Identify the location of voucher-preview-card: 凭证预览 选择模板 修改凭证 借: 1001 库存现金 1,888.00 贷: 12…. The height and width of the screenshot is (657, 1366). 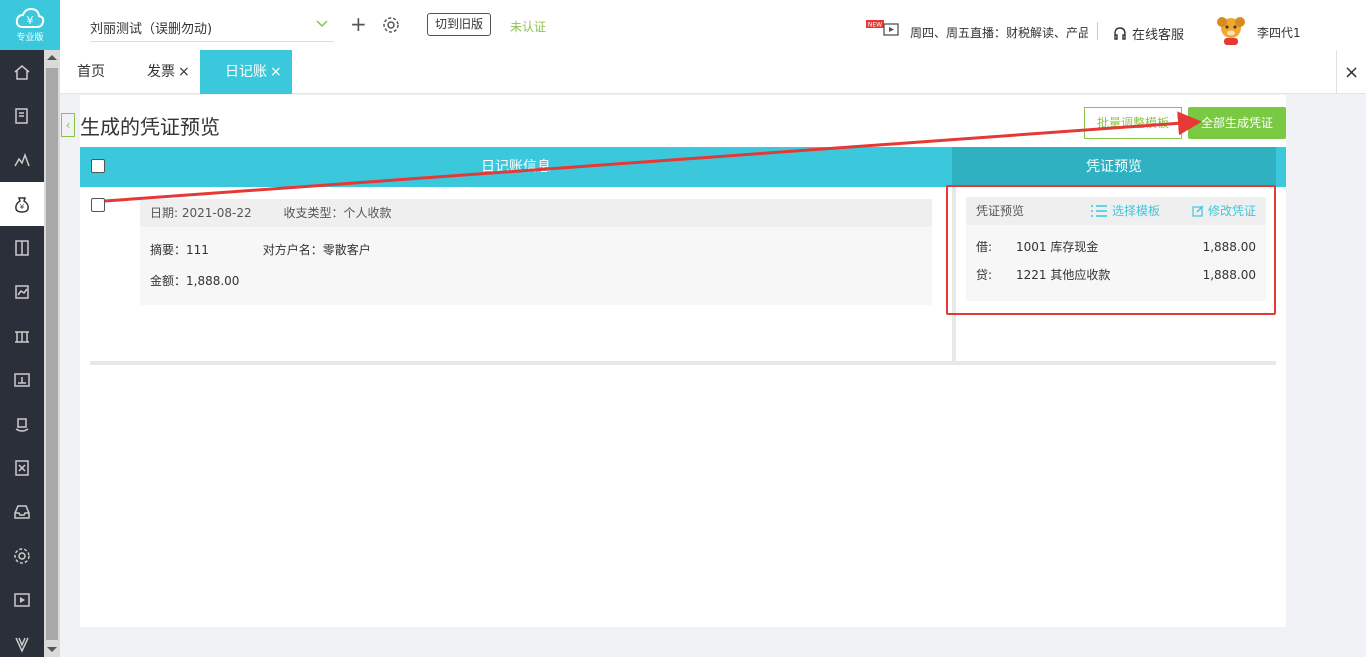
(1116, 249).